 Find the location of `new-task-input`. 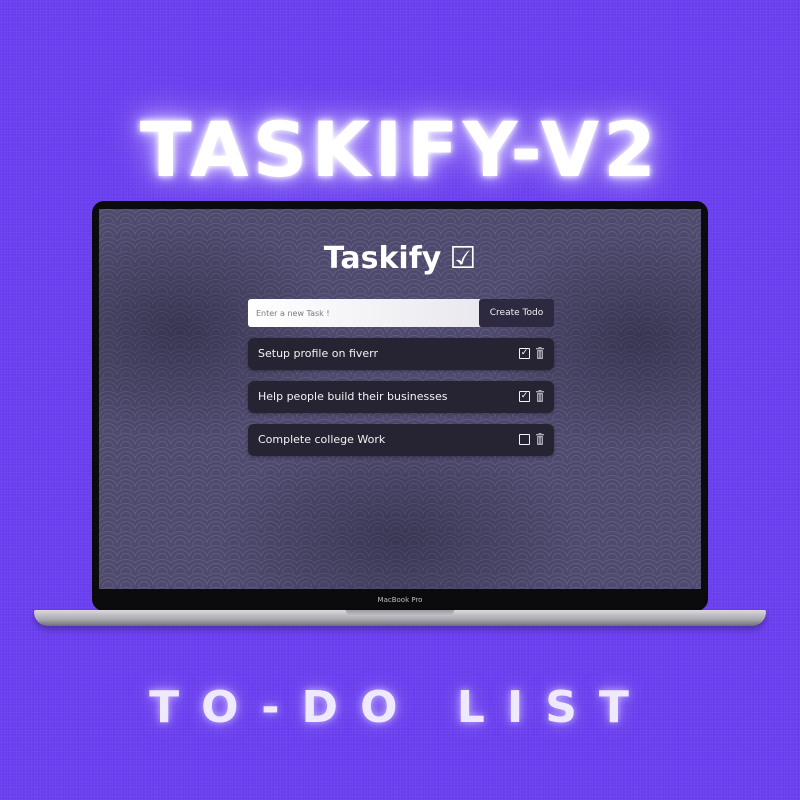

new-task-input is located at coordinates (365, 313).